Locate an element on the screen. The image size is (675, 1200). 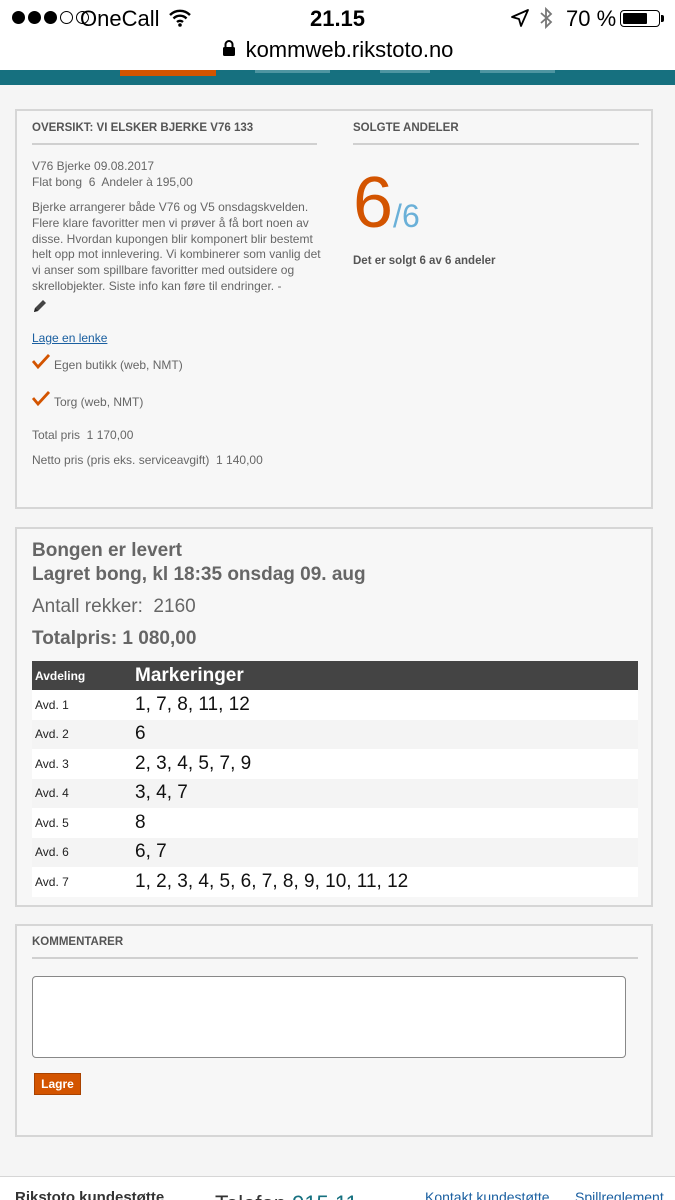
phone-label: Telefon is located at coordinates (250, 1195).